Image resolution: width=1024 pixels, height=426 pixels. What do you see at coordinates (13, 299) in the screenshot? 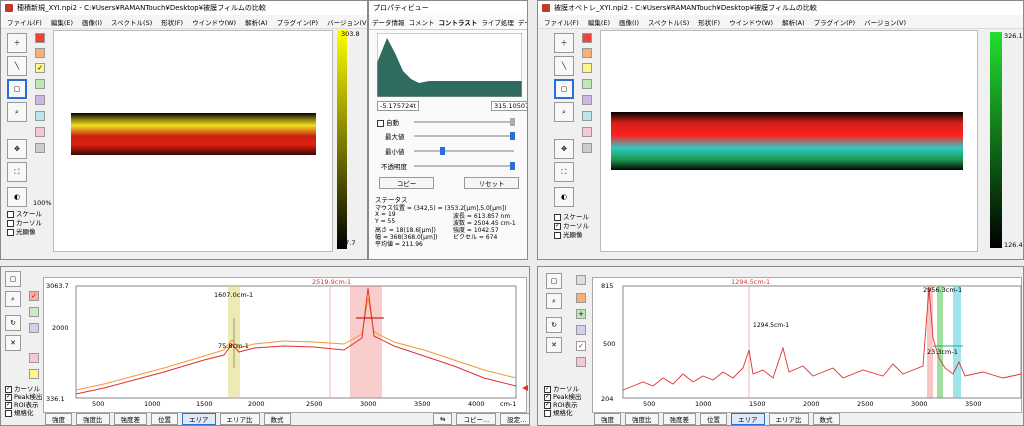
I see `zoom-spec-button: ⌕` at bounding box center [13, 299].